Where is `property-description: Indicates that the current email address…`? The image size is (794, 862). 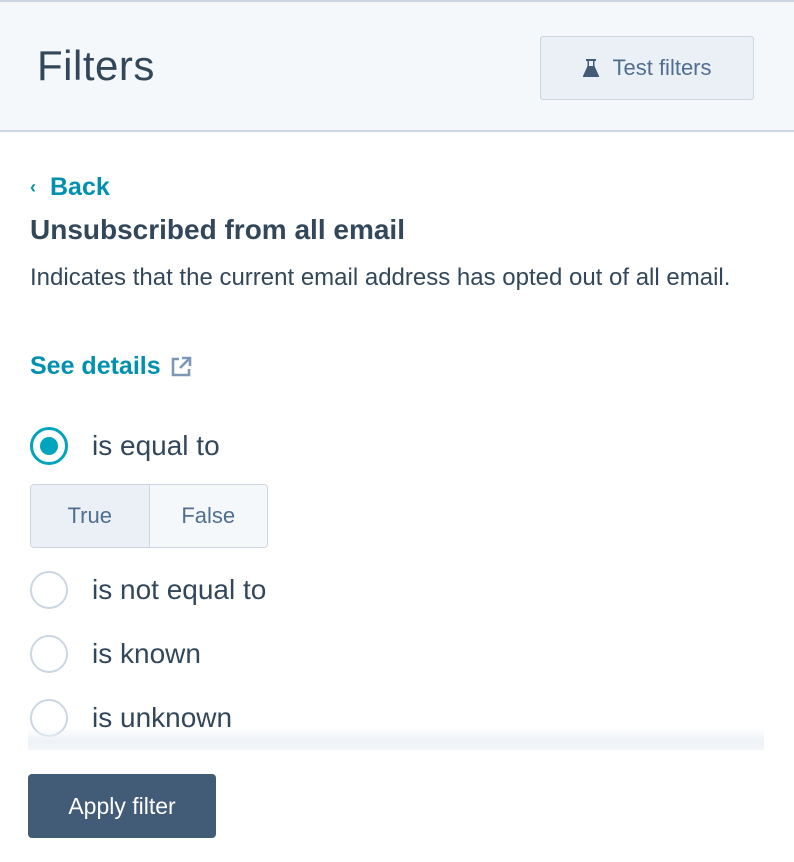
property-description: Indicates that the current email address… is located at coordinates (380, 277).